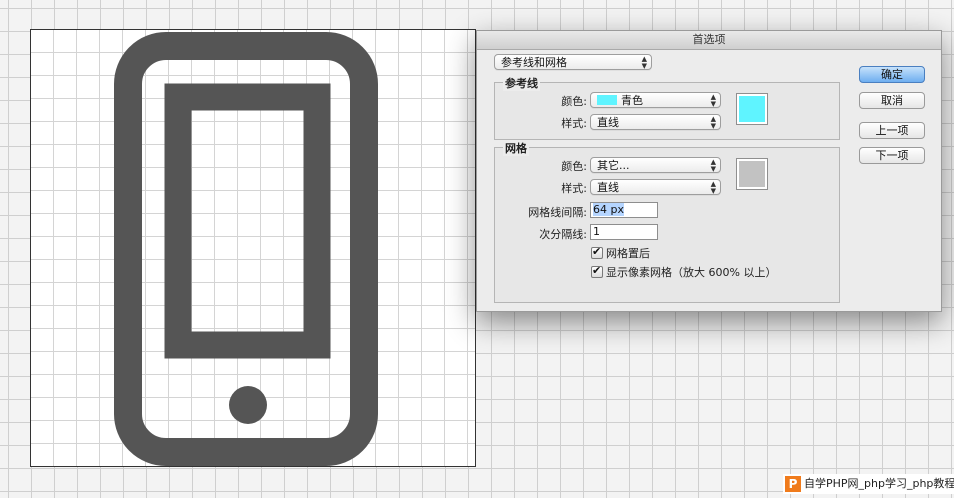 Image resolution: width=954 pixels, height=498 pixels. Describe the element at coordinates (573, 62) in the screenshot. I see `section-select: 参考线和网格 ▲ ▼` at that location.